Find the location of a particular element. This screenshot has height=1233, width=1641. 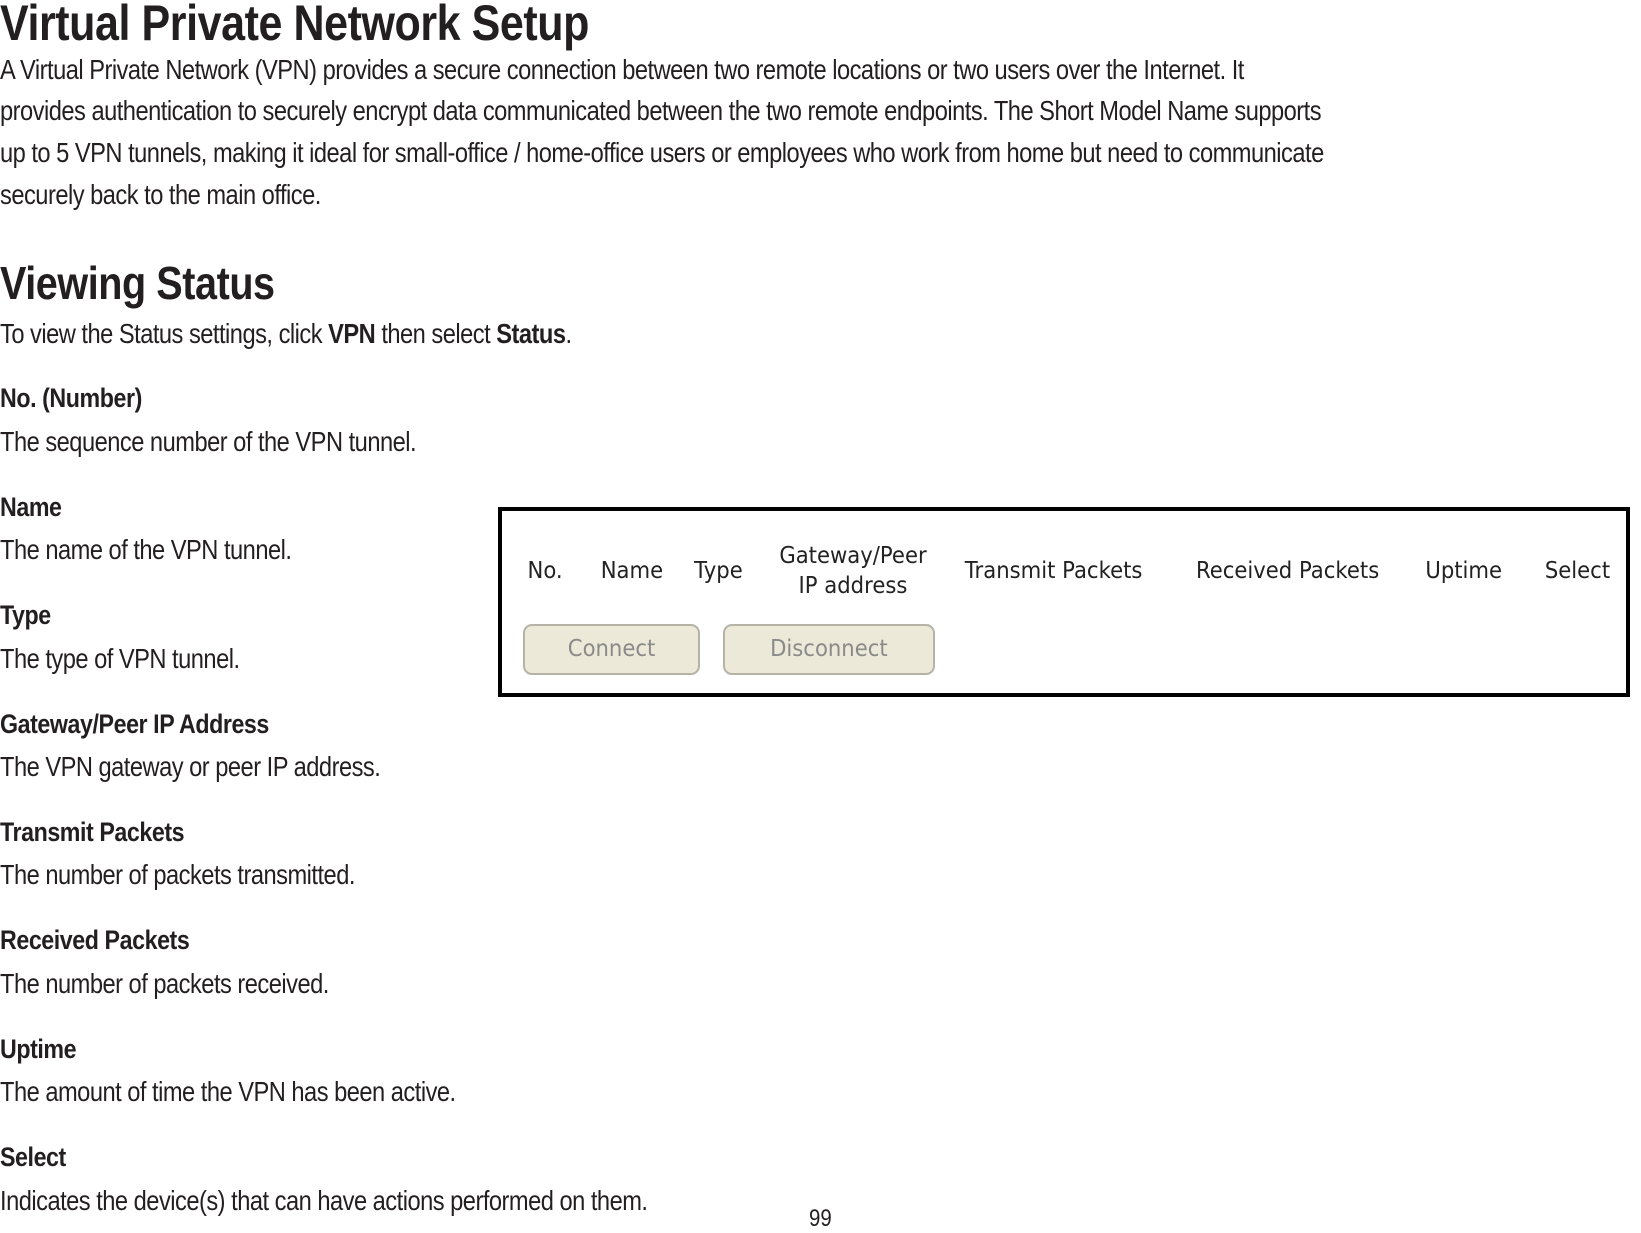

instruction-middle: then select is located at coordinates (436, 333).